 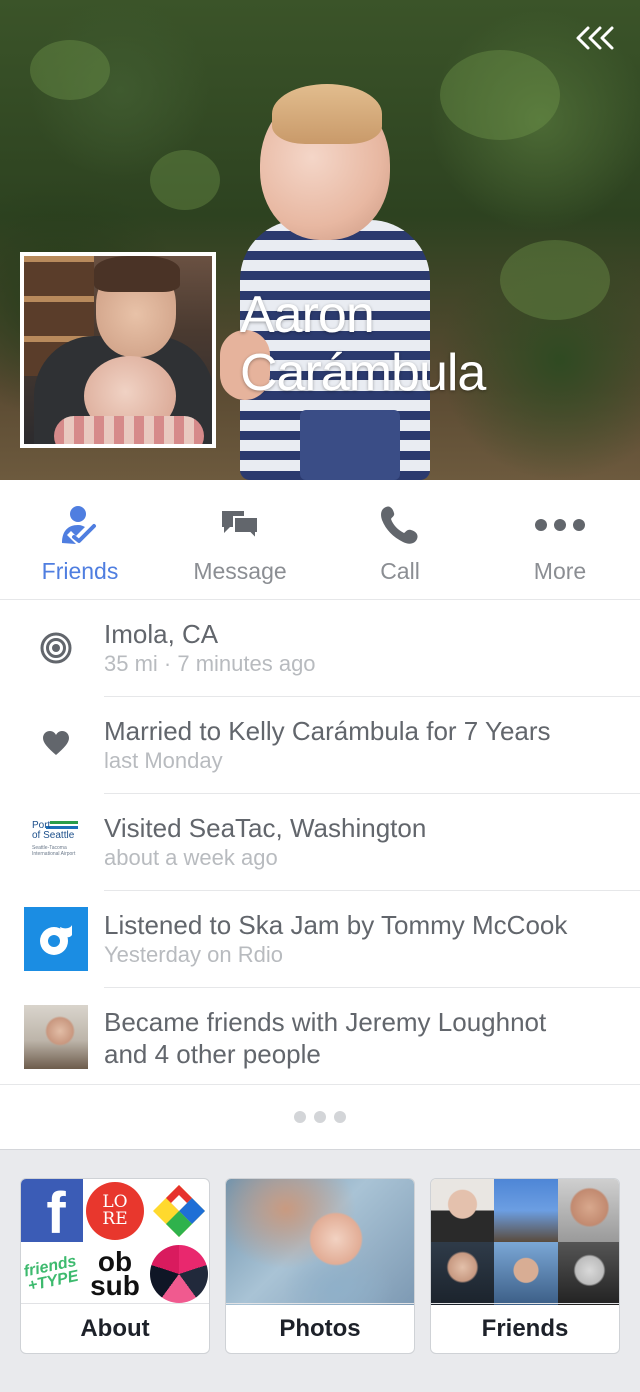 I want to click on obsub-logo-icon: ob sub, so click(x=115, y=1273).